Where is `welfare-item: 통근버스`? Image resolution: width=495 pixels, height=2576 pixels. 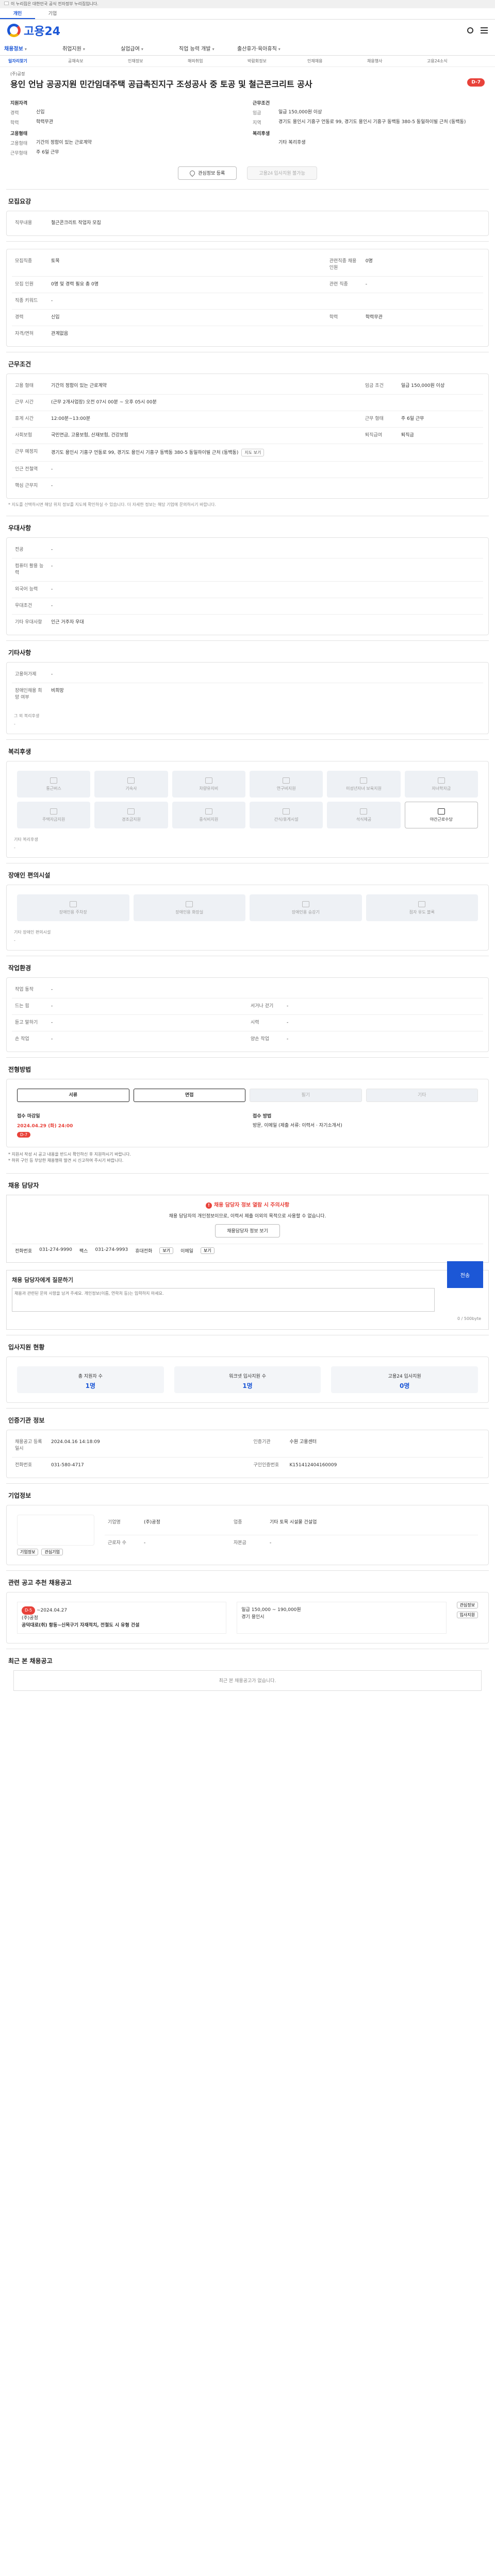 welfare-item: 통근버스 is located at coordinates (54, 785).